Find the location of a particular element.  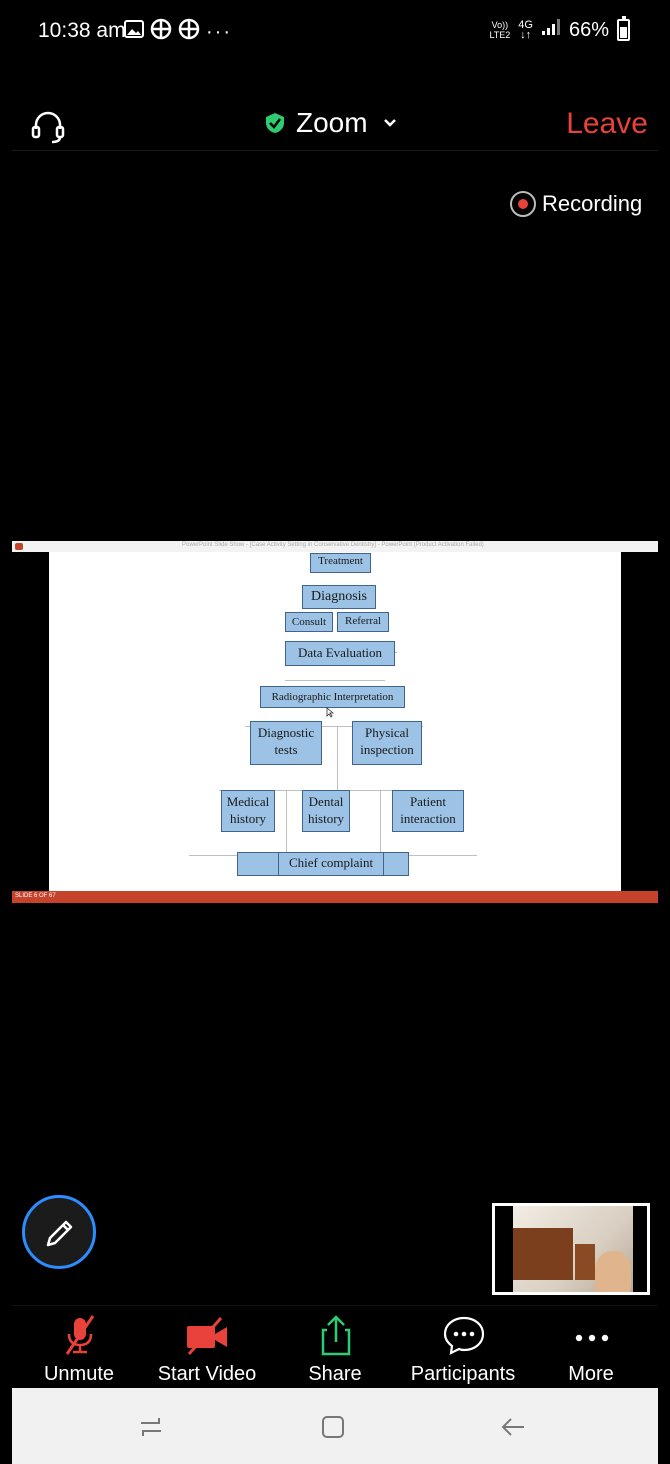

share-upload-icon is located at coordinates (336, 1335).